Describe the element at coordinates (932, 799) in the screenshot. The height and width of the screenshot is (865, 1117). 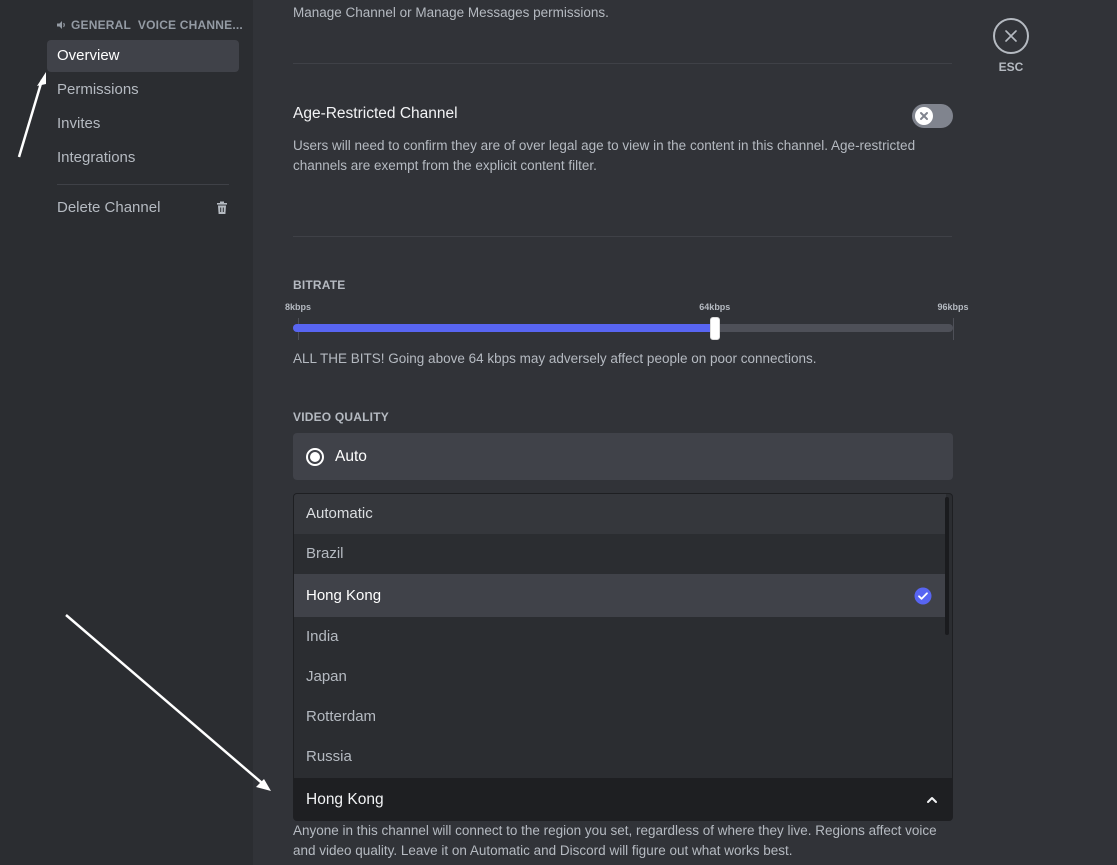
I see `chevron-up-icon` at that location.